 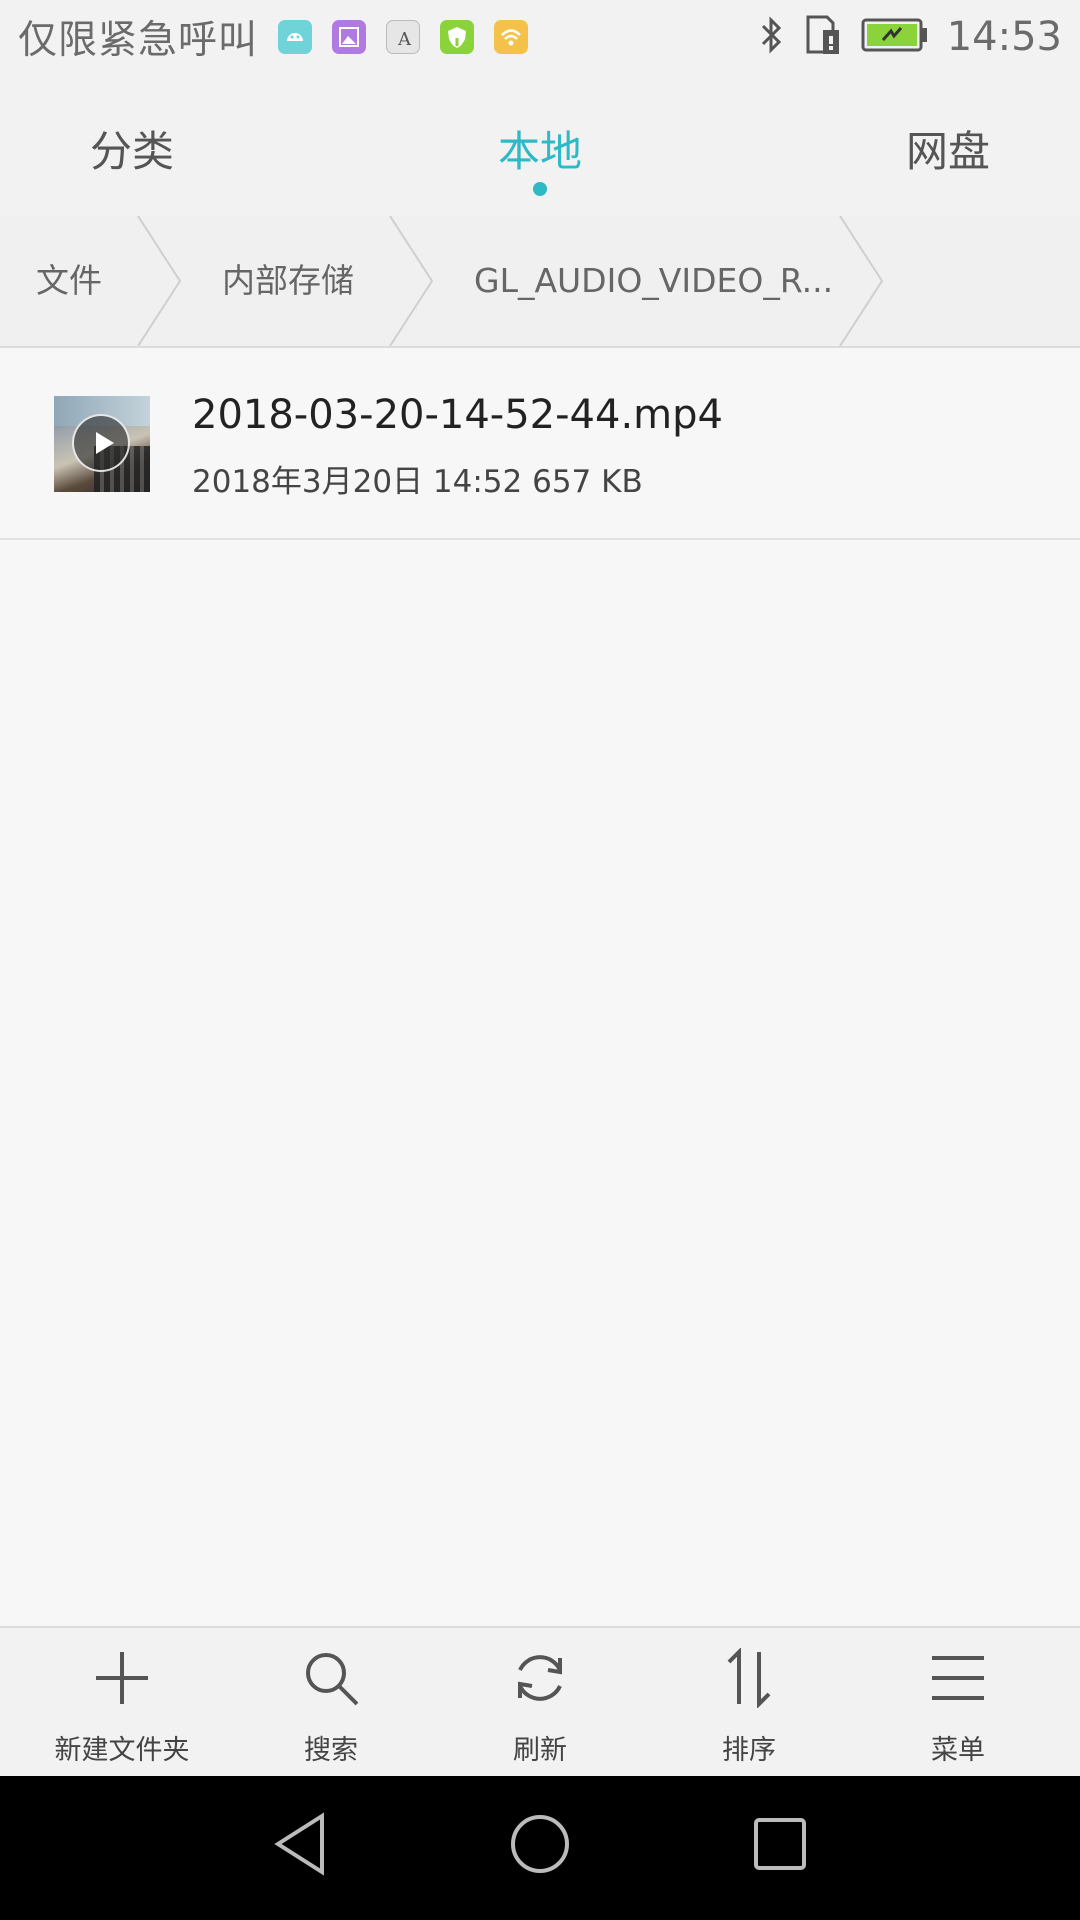 I want to click on svg-text: A, so click(x=404, y=39).